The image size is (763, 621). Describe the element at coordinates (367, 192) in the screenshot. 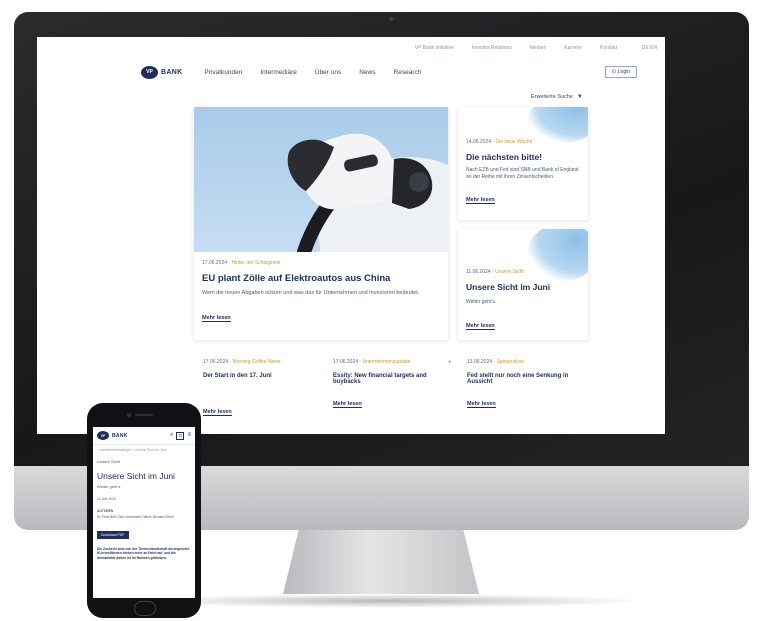

I see `ev-charger-illustration` at that location.